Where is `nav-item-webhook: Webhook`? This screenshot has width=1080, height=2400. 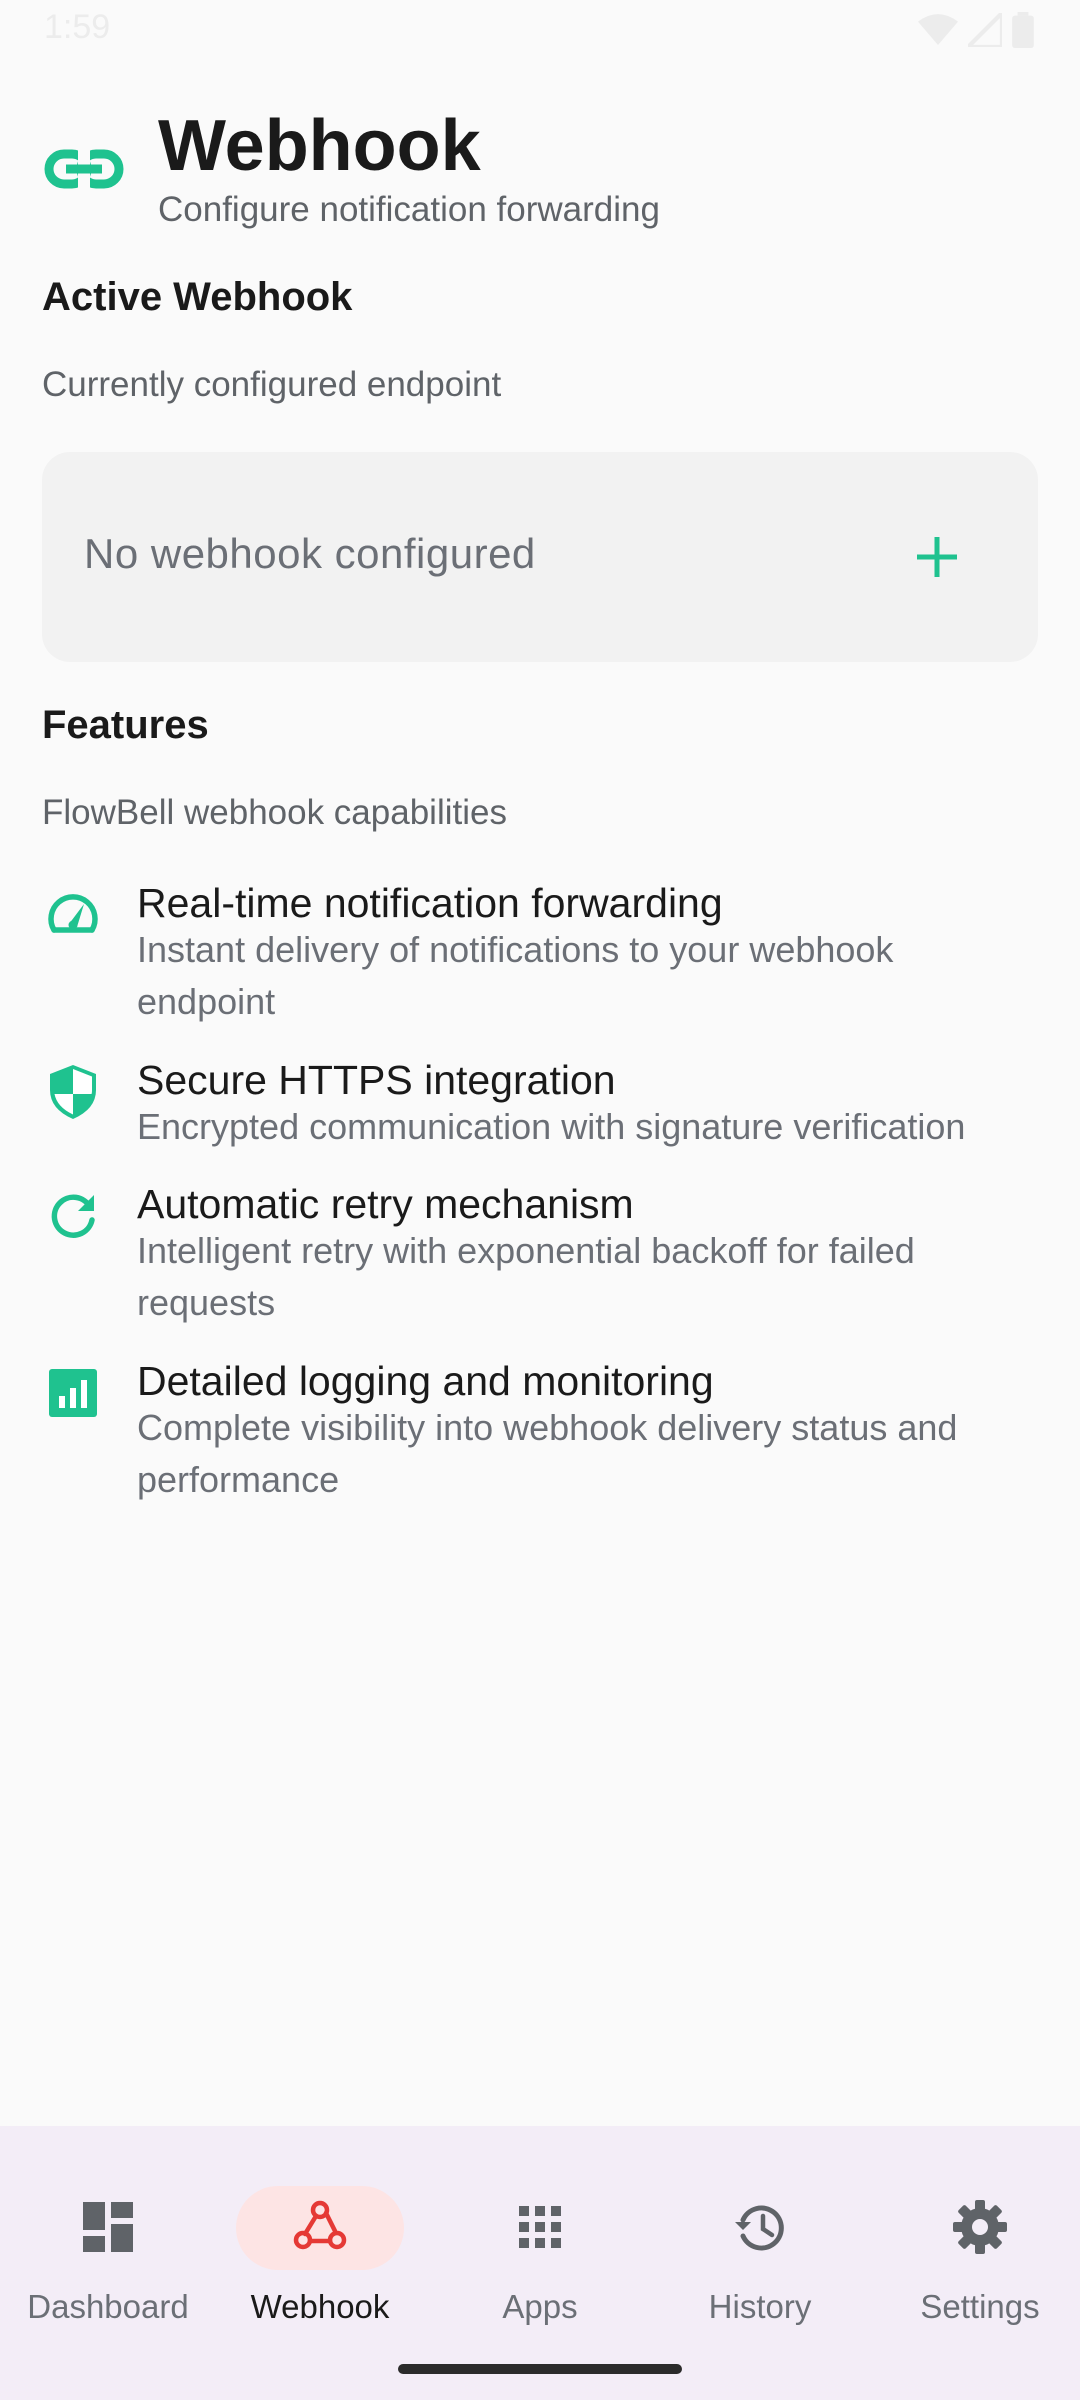
nav-item-webhook: Webhook is located at coordinates (320, 2240).